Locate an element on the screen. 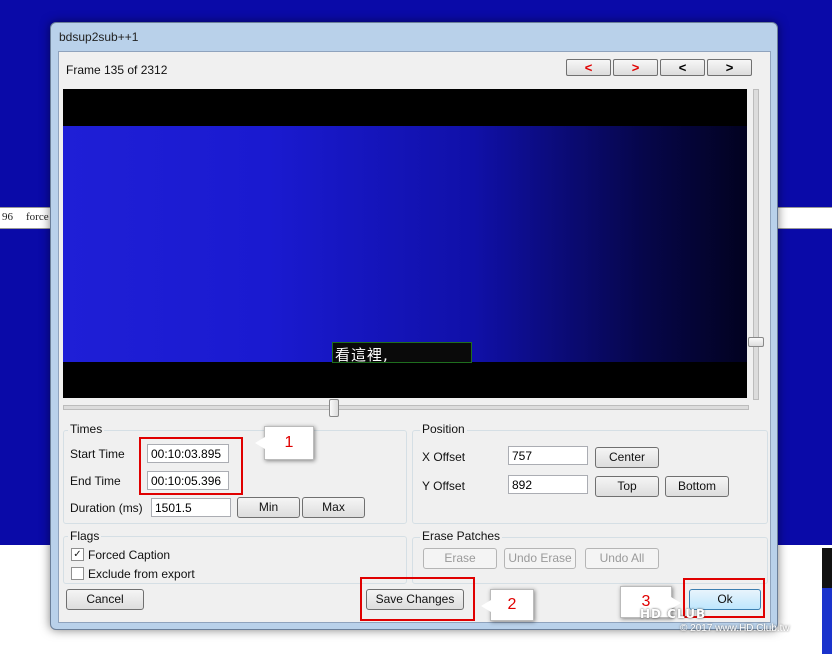 This screenshot has width=832, height=654. callout-2: 2 is located at coordinates (507, 605).